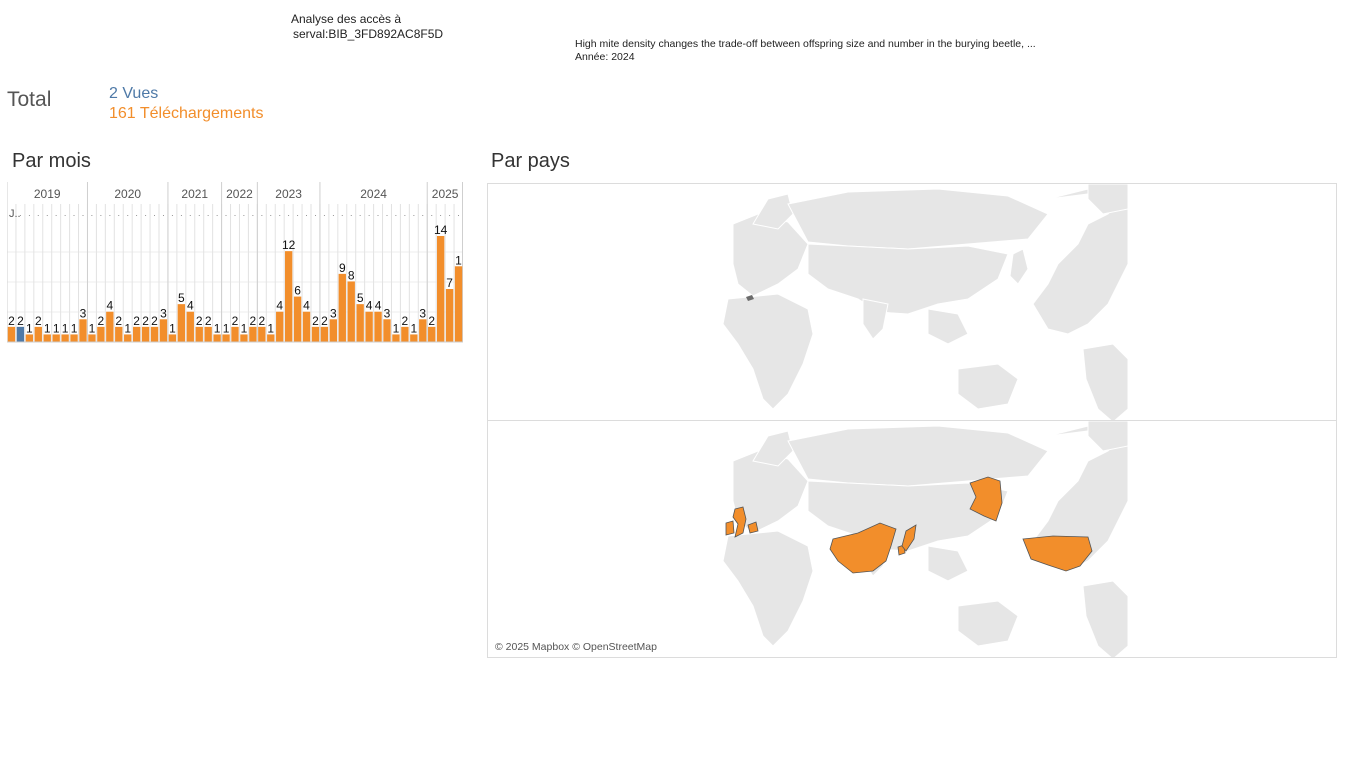 The width and height of the screenshot is (1366, 768). What do you see at coordinates (342, 268) in the screenshot?
I see `bar-value-label: 9` at bounding box center [342, 268].